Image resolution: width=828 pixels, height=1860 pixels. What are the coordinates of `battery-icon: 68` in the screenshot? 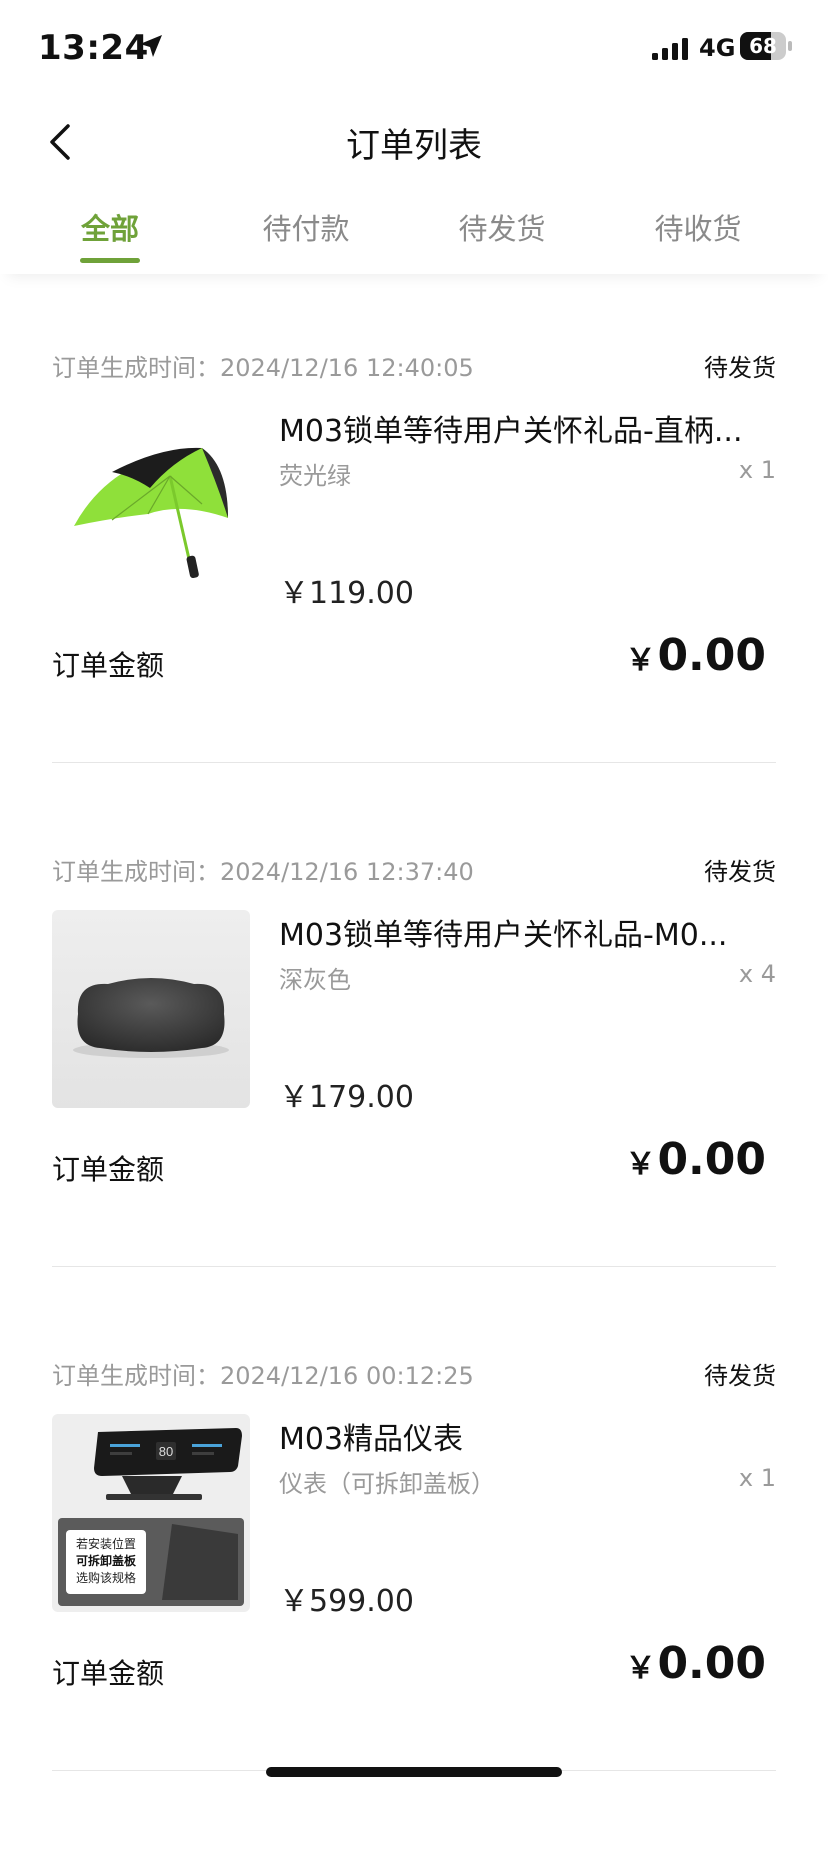 It's located at (766, 46).